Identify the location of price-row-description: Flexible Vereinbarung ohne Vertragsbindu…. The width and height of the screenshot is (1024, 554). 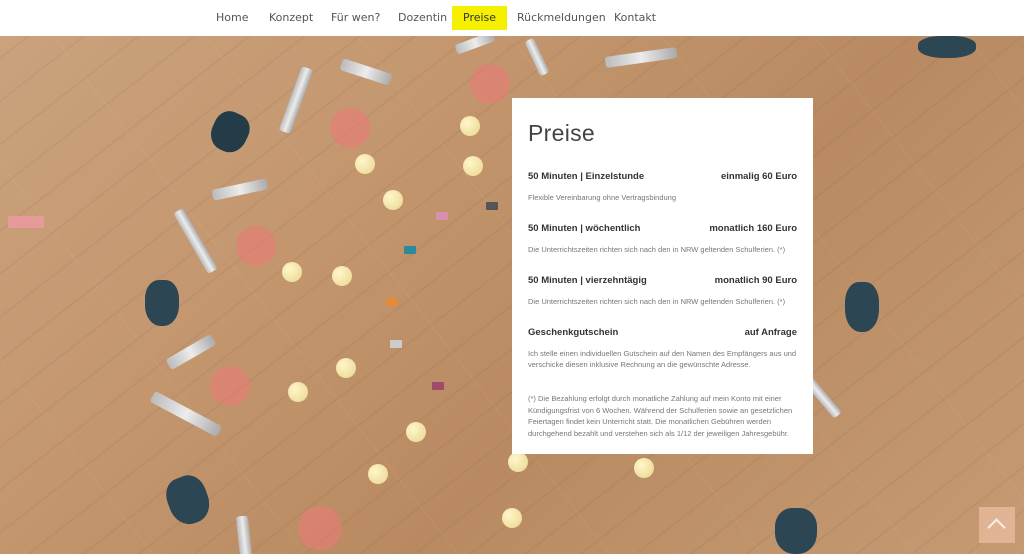
(602, 197).